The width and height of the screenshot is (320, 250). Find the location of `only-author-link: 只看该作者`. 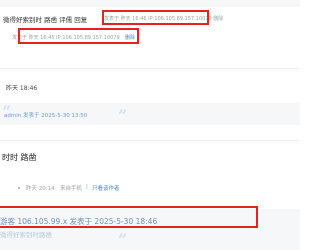

only-author-link: 只看该作者 is located at coordinates (106, 188).